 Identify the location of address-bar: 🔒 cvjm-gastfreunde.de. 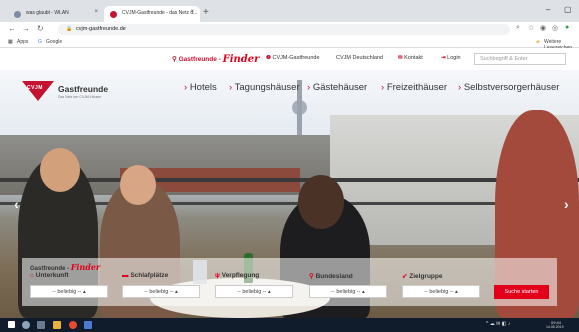
(284, 29).